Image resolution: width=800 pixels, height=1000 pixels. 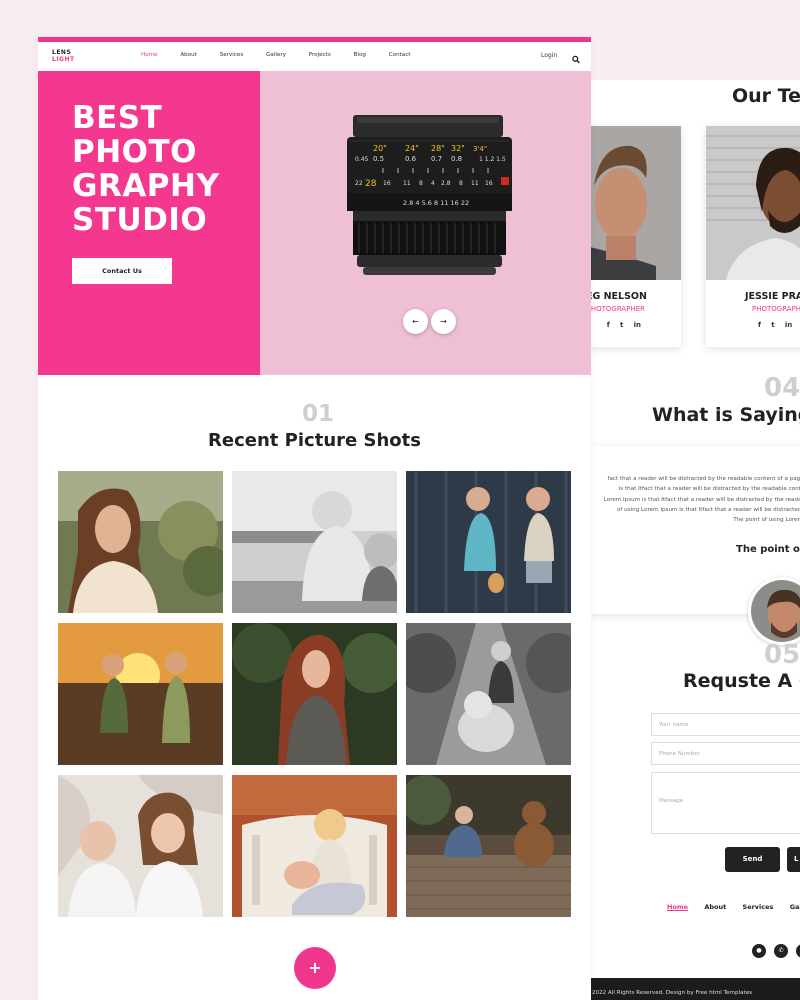 I want to click on phone-field: Phone Number, so click(x=725, y=753).